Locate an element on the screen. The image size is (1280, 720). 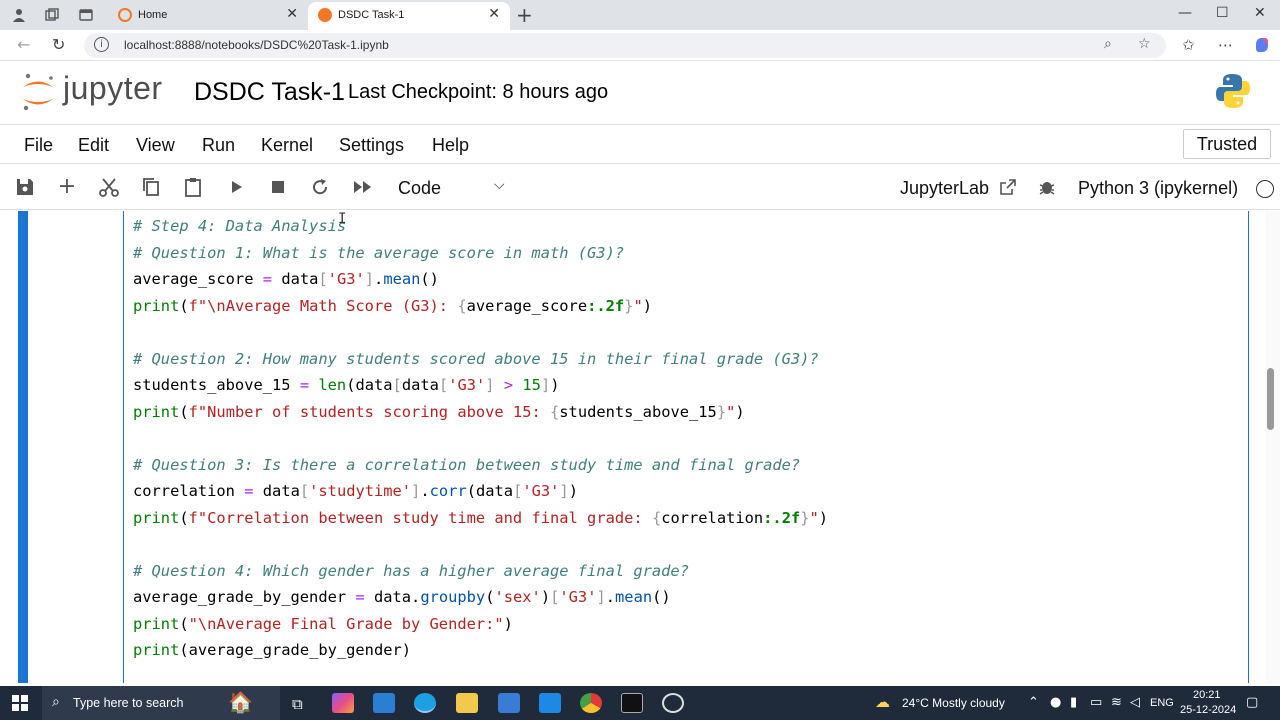
menu-edit: Edit is located at coordinates (93, 145).